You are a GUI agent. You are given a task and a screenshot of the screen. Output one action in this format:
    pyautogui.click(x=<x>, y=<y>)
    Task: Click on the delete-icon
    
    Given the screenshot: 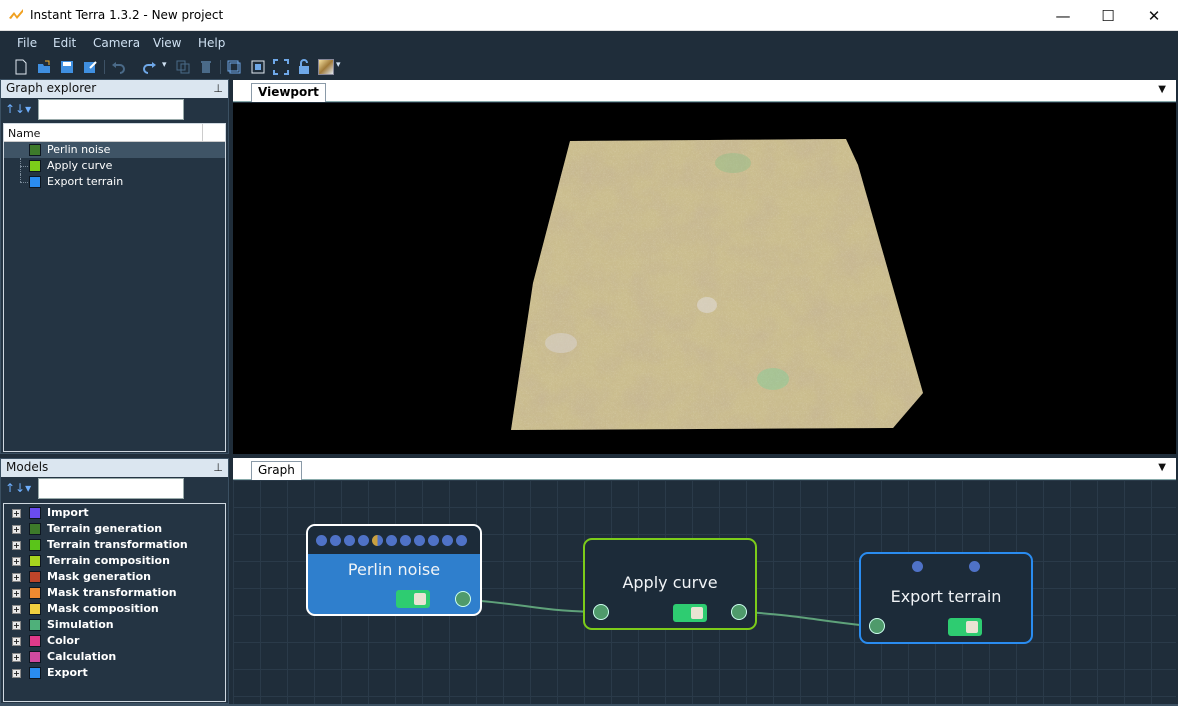 What is the action you would take?
    pyautogui.click(x=206, y=67)
    